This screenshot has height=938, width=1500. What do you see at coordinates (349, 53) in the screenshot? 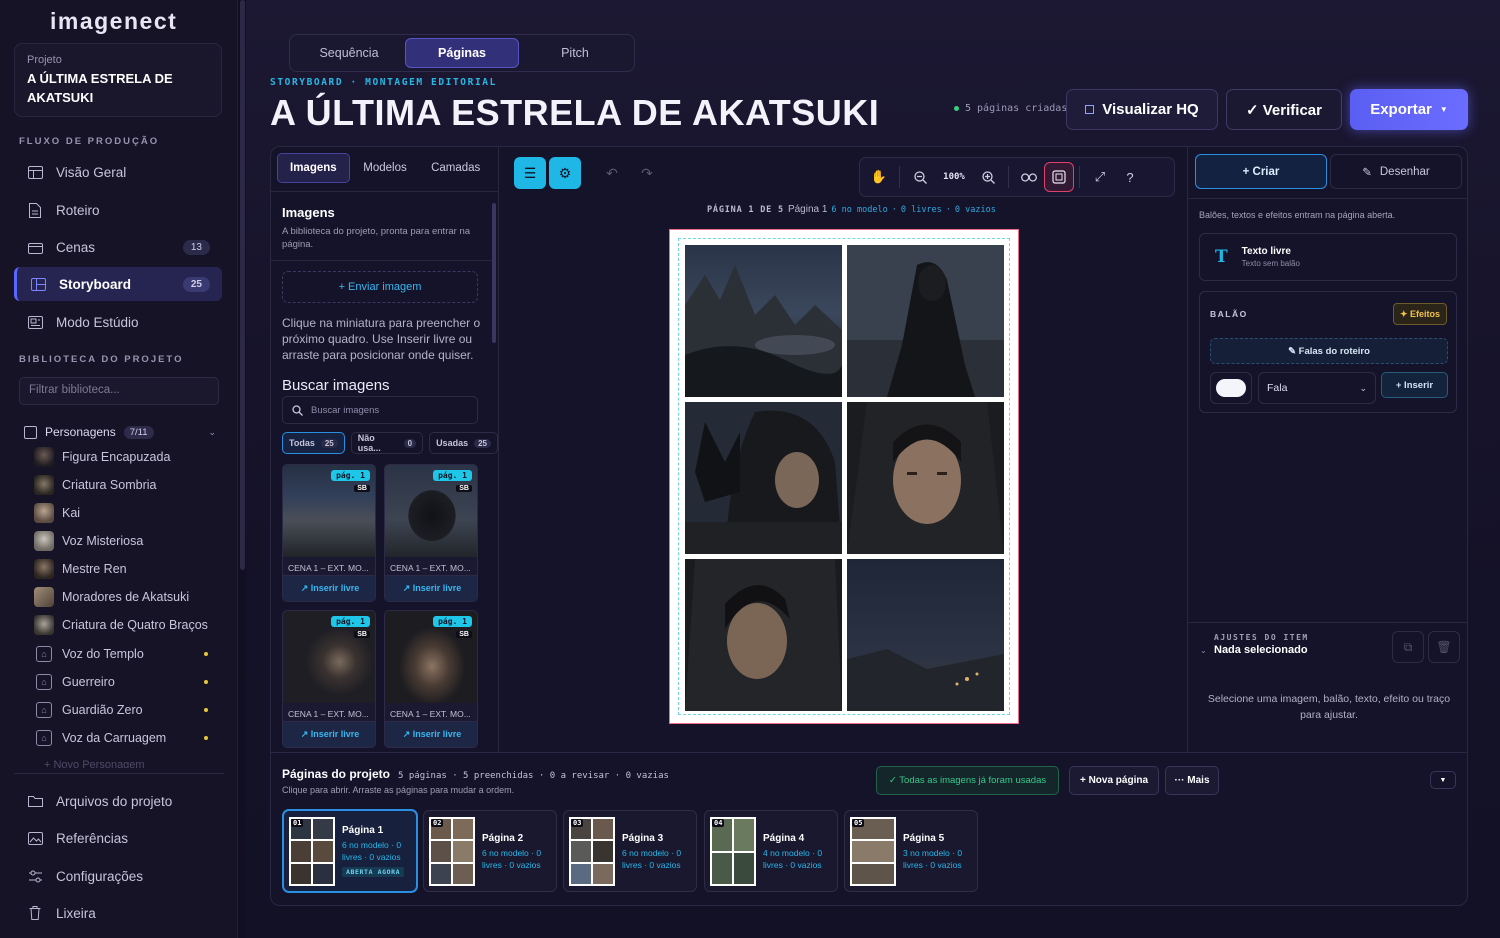
I see `tab-sequencia: Sequência` at bounding box center [349, 53].